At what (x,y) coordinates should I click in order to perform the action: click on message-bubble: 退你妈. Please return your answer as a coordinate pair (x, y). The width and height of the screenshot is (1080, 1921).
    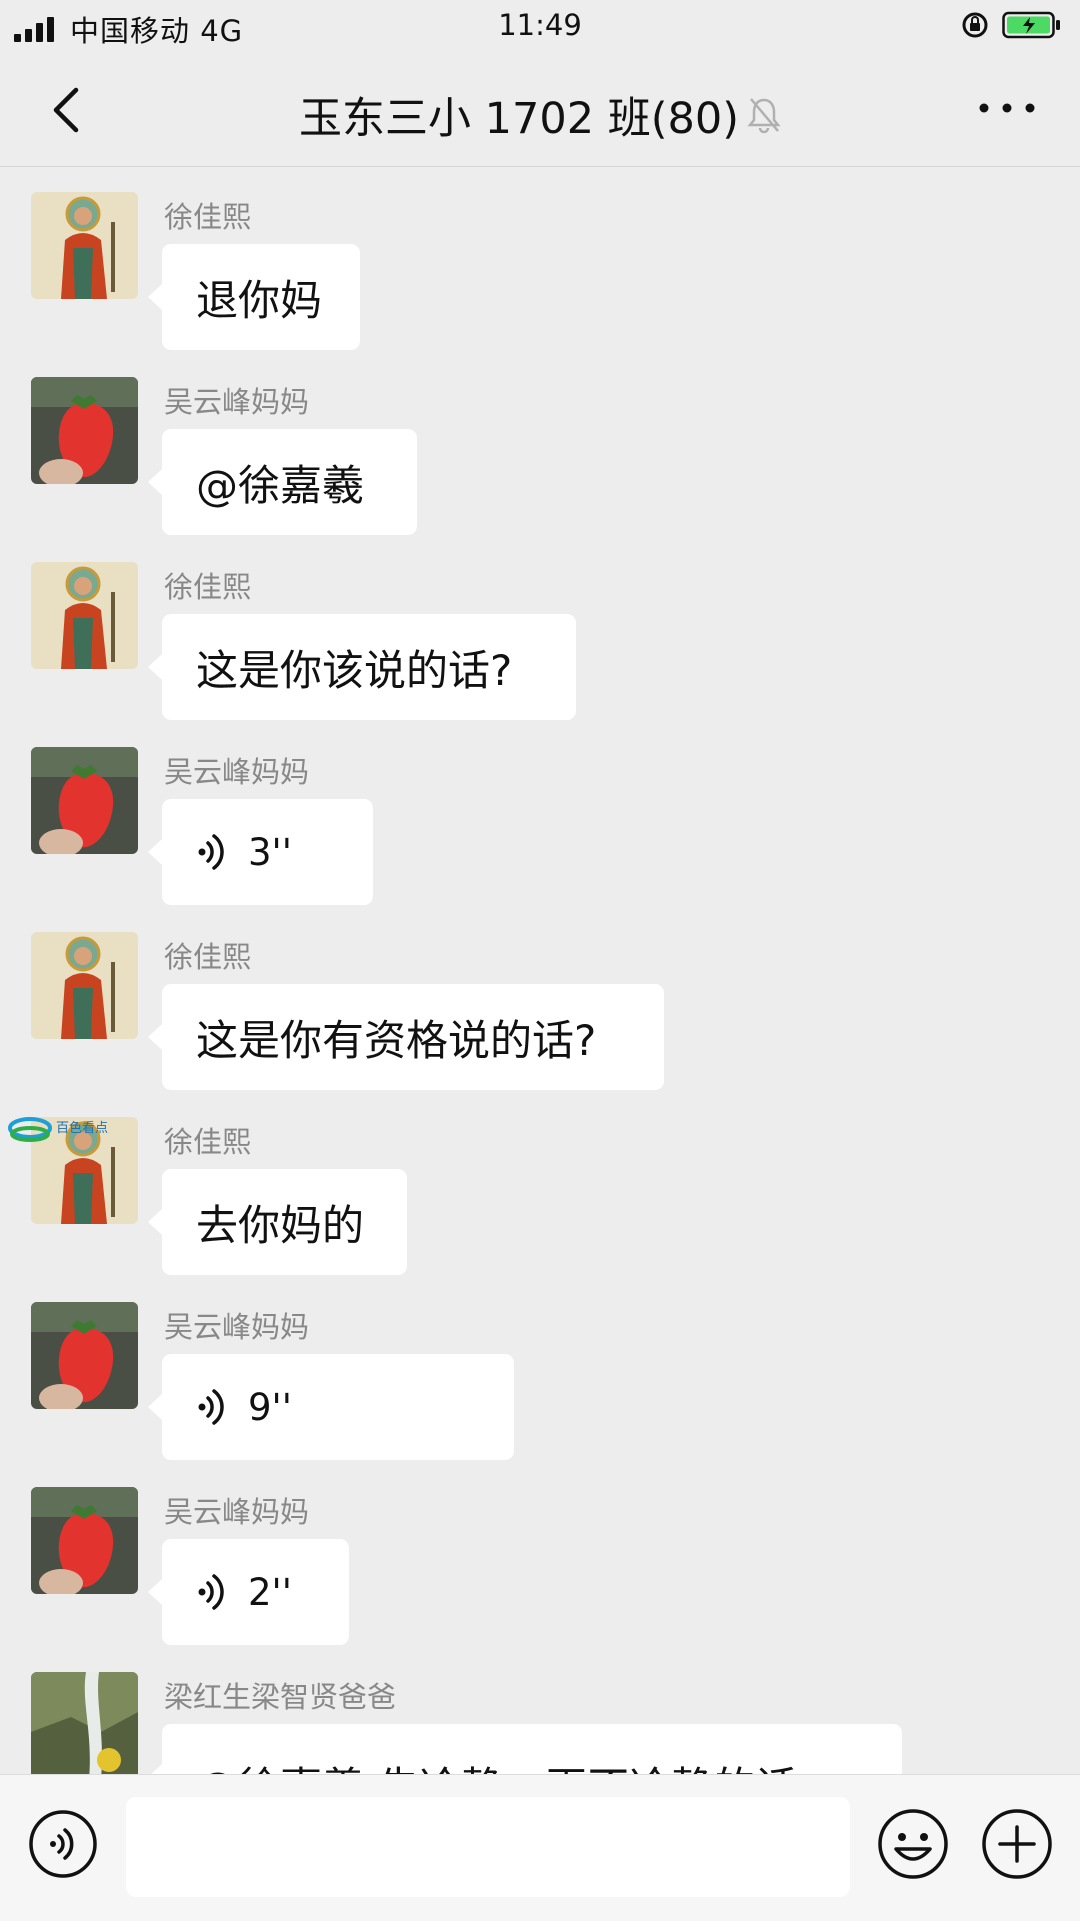
    Looking at the image, I should click on (254, 297).